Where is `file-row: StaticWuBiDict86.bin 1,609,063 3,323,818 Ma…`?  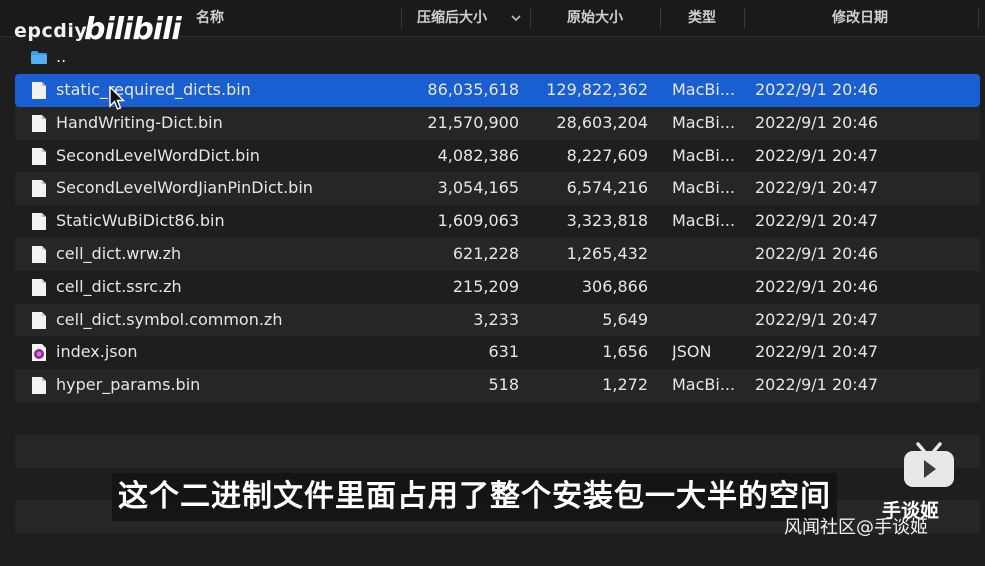 file-row: StaticWuBiDict86.bin 1,609,063 3,323,818 Ma… is located at coordinates (497, 221).